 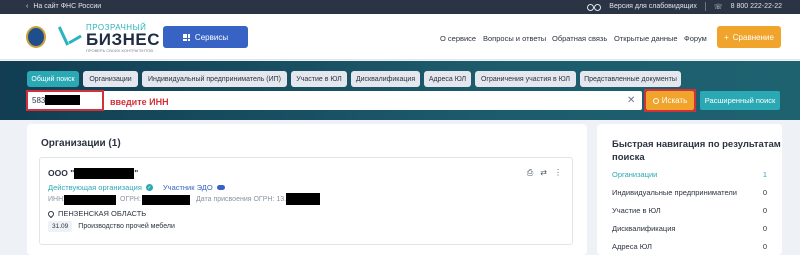 I want to click on tab-organizations: Организации, so click(x=110, y=79).